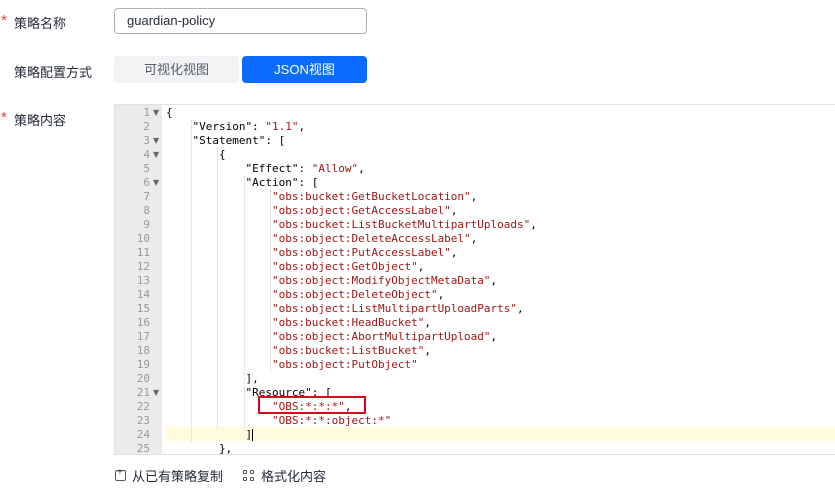  Describe the element at coordinates (143, 350) in the screenshot. I see `line-number: 18` at that location.